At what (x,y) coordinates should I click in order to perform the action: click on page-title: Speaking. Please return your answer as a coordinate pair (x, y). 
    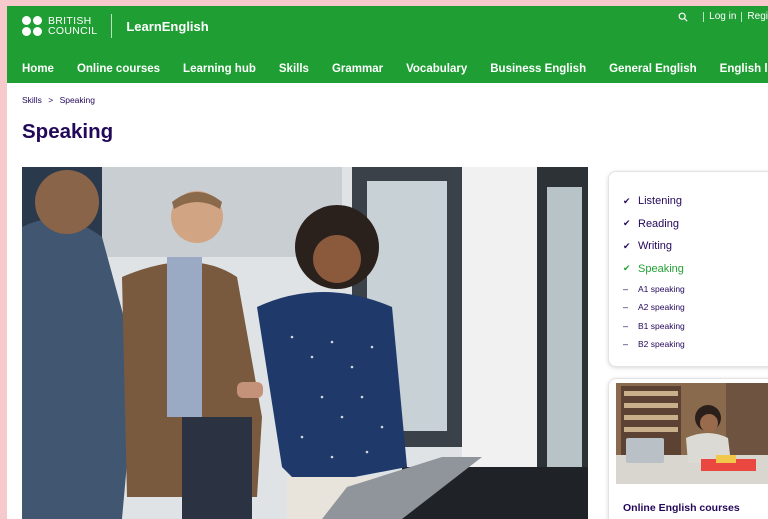
    Looking at the image, I should click on (68, 131).